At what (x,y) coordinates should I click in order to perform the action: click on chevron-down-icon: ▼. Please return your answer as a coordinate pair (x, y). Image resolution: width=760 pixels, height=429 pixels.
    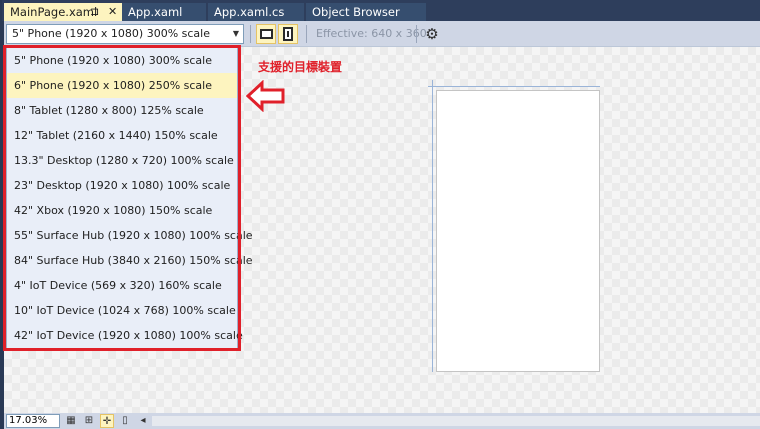
    Looking at the image, I should click on (236, 34).